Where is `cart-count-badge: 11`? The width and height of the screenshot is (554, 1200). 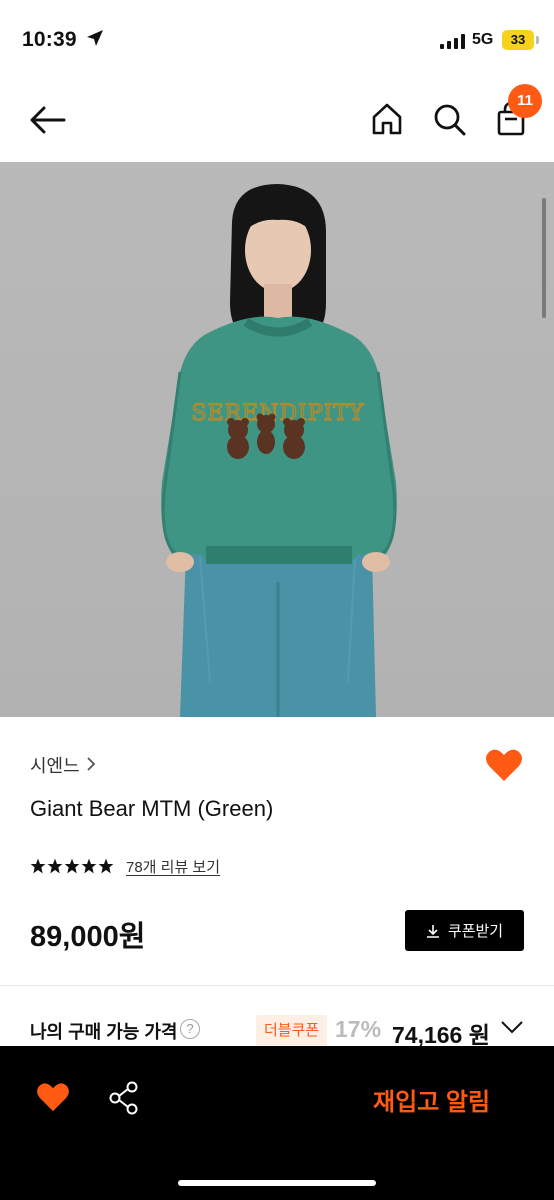 cart-count-badge: 11 is located at coordinates (525, 101).